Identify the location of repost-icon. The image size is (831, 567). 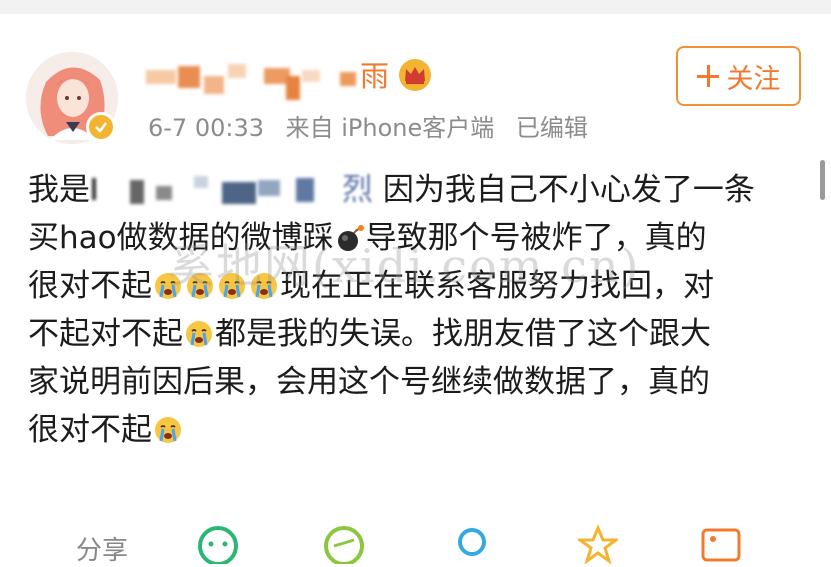
(344, 544).